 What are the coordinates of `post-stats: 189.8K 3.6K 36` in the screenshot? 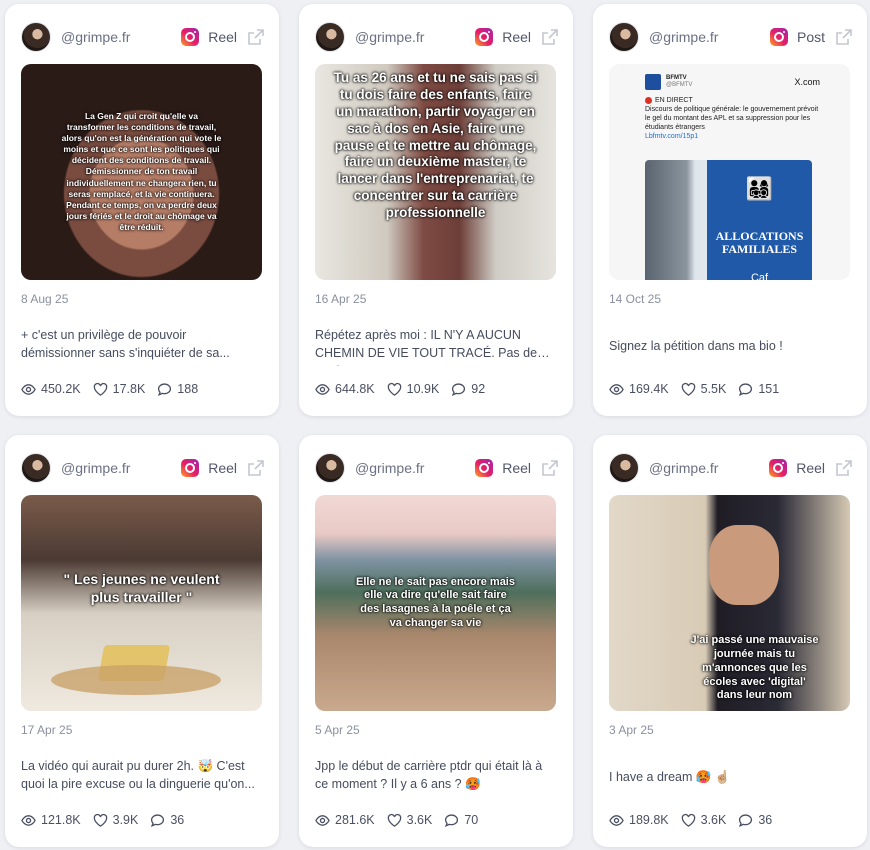 It's located at (696, 820).